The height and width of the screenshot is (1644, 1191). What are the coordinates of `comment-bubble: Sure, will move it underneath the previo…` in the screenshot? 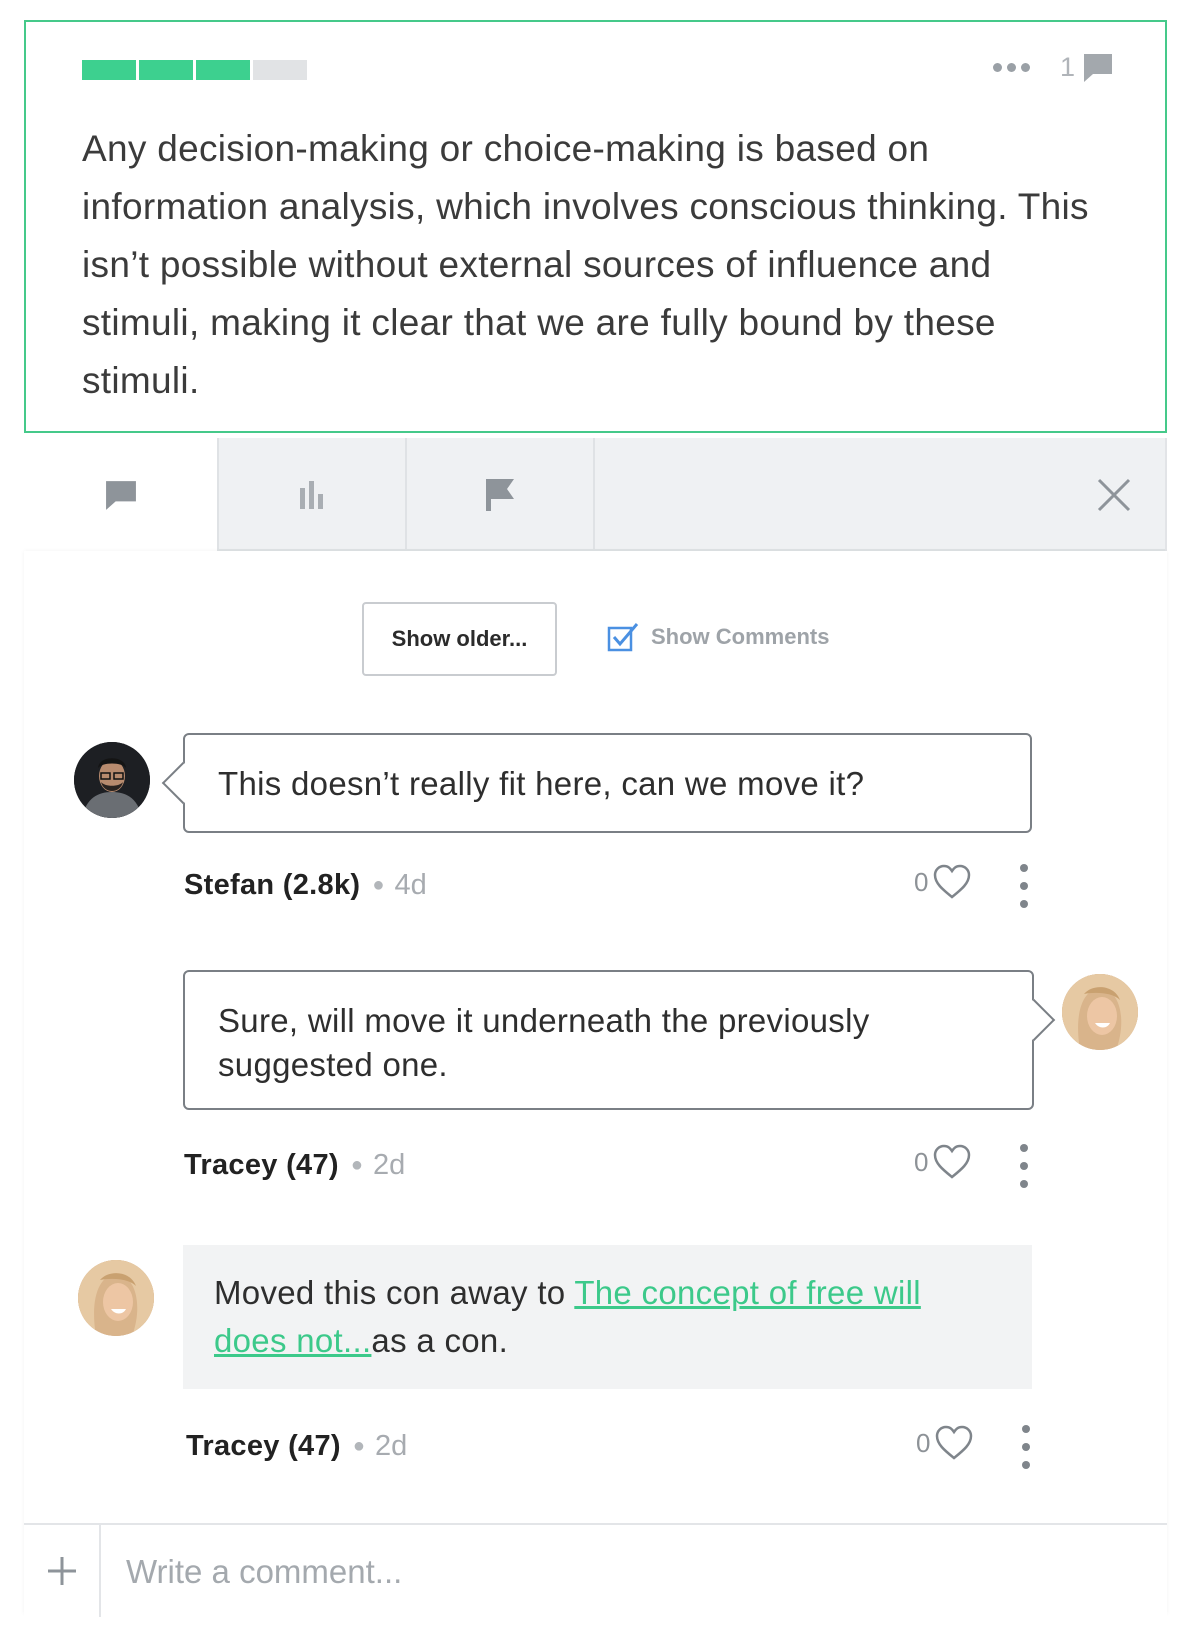 It's located at (608, 1040).